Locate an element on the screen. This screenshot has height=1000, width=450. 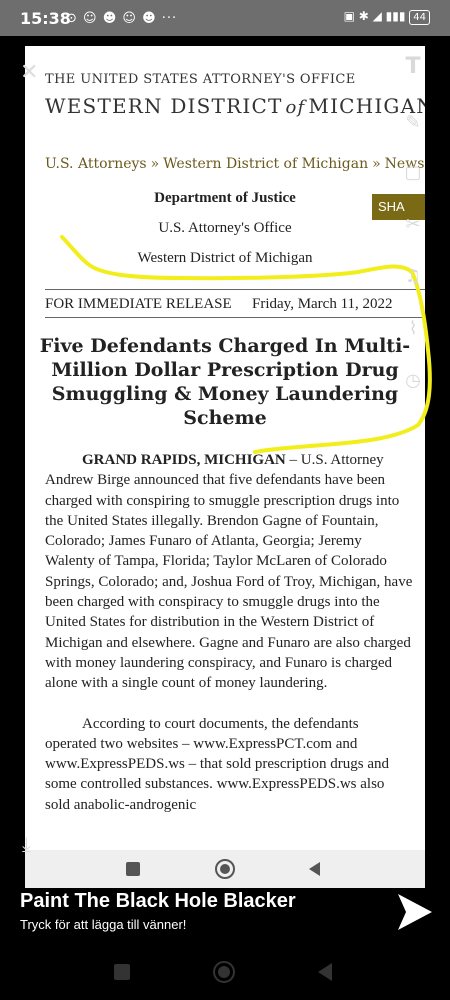
office-name: THE UNITED STATES ATTORNEY'S OFFICE is located at coordinates (200, 79).